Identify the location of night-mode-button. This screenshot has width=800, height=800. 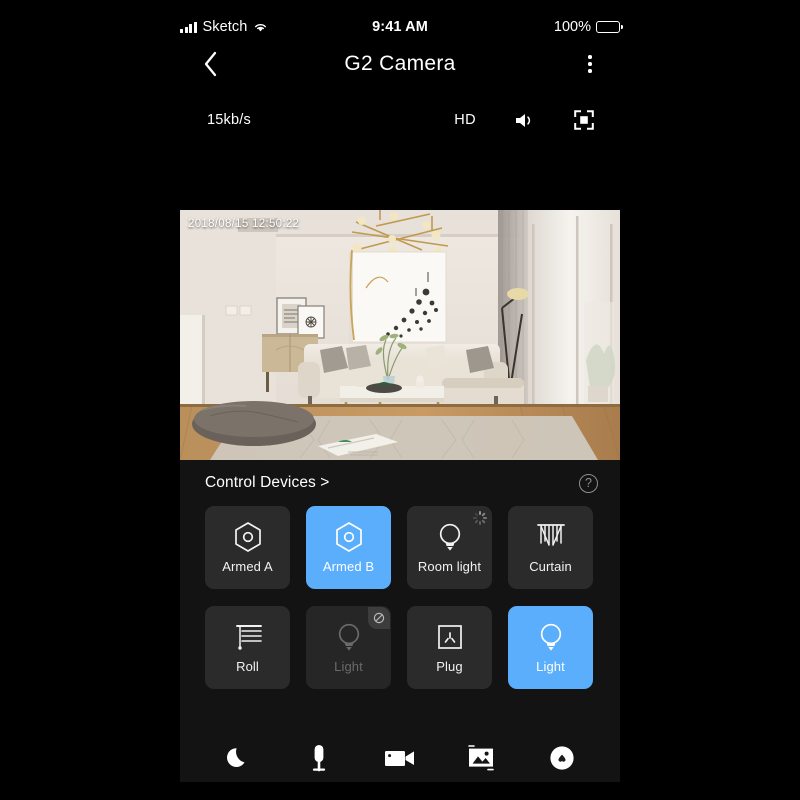
(238, 758).